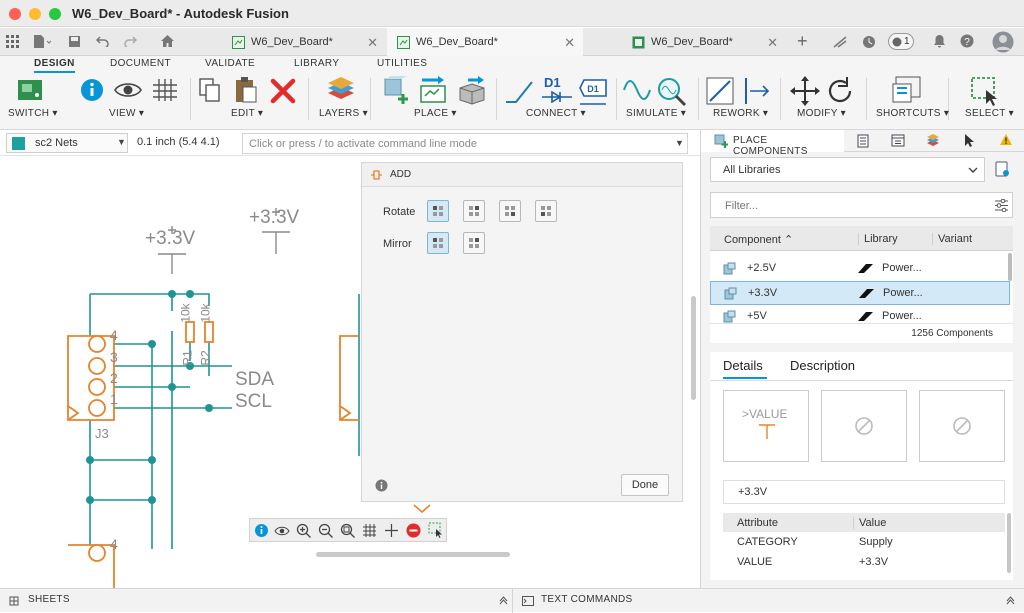 This screenshot has width=1024, height=613. What do you see at coordinates (438, 243) in the screenshot?
I see `mirror-off-button` at bounding box center [438, 243].